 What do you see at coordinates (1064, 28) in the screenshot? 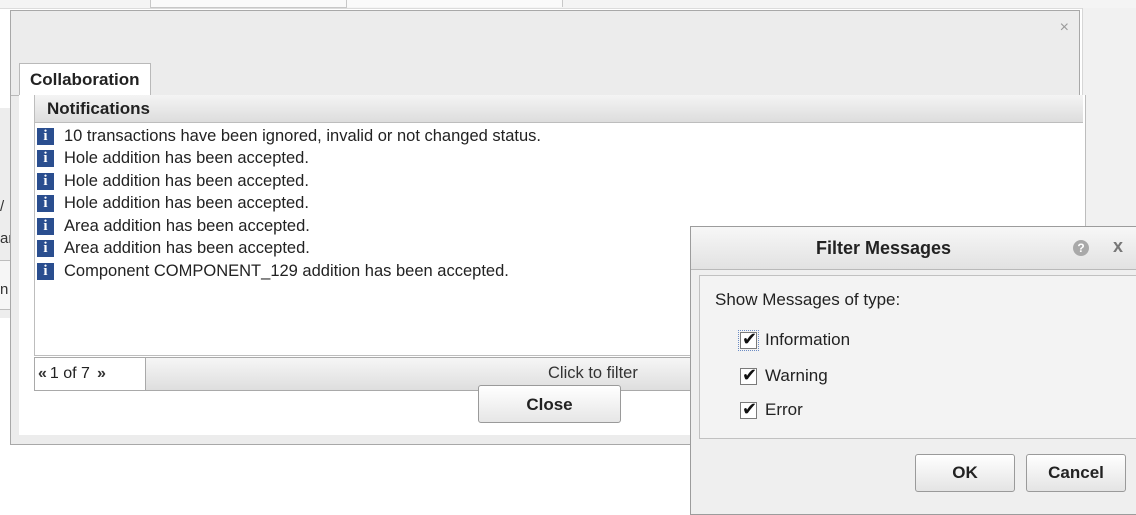
I see `close-icon: ×` at bounding box center [1064, 28].